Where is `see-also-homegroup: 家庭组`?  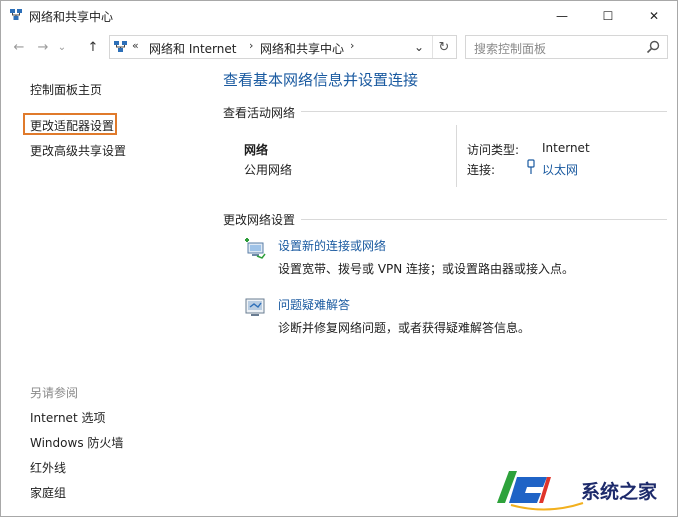
see-also-homegroup: 家庭组 is located at coordinates (48, 492).